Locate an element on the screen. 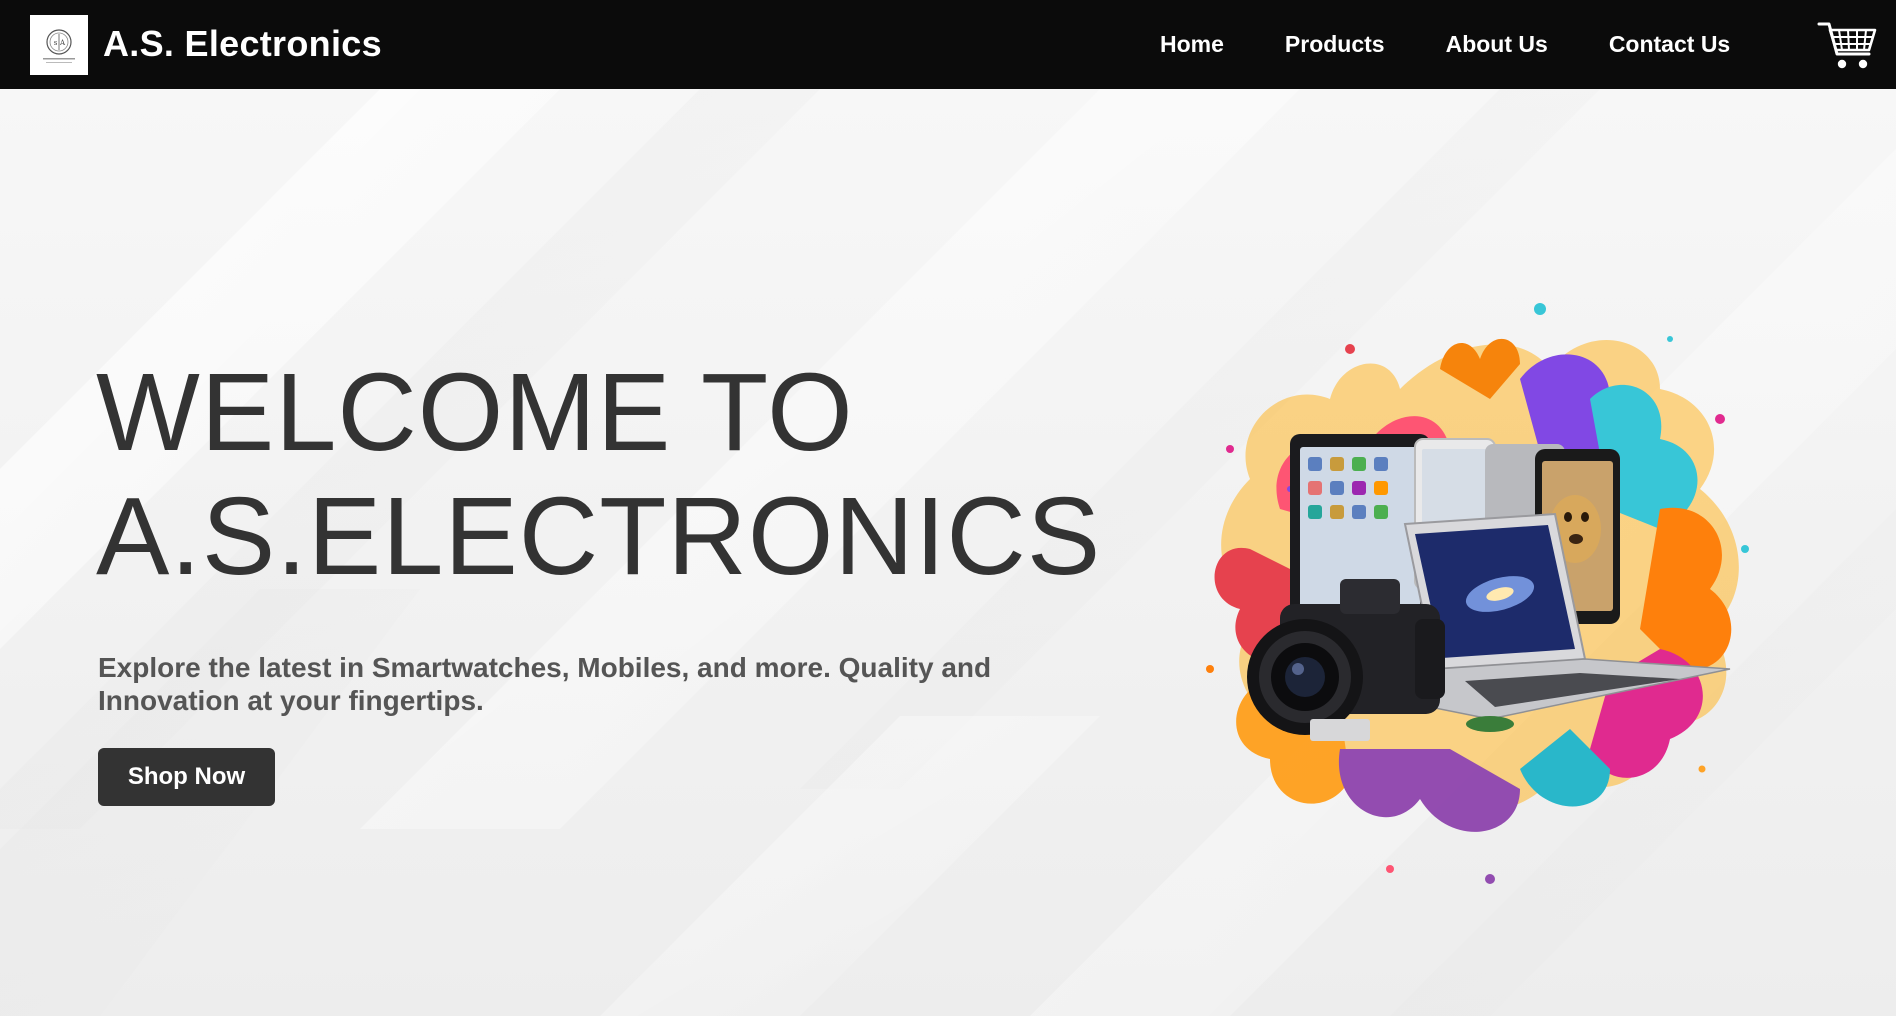 The width and height of the screenshot is (1896, 1016). svg-text: A is located at coordinates (62, 43).